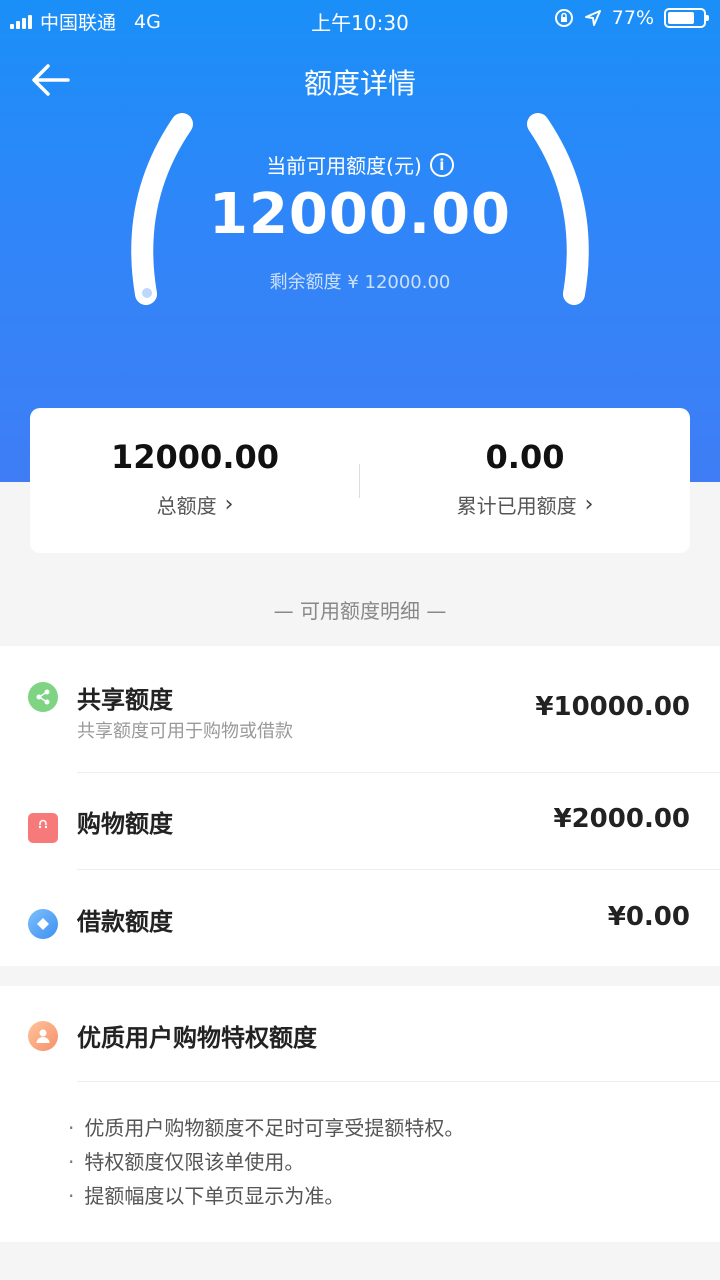 The width and height of the screenshot is (720, 1280). Describe the element at coordinates (195, 480) in the screenshot. I see `total-credit: 12000.00 总额度 ›` at that location.